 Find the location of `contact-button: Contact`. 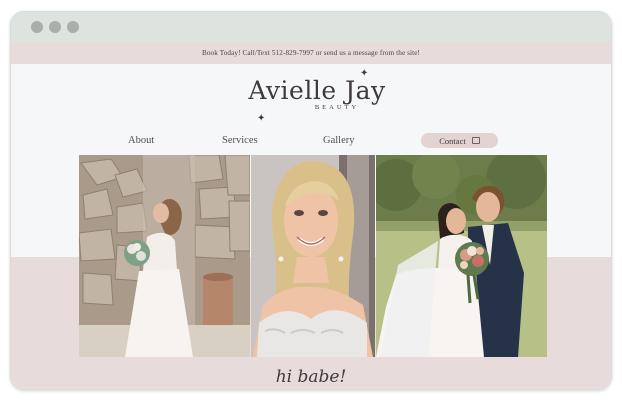

contact-button: Contact is located at coordinates (459, 140).